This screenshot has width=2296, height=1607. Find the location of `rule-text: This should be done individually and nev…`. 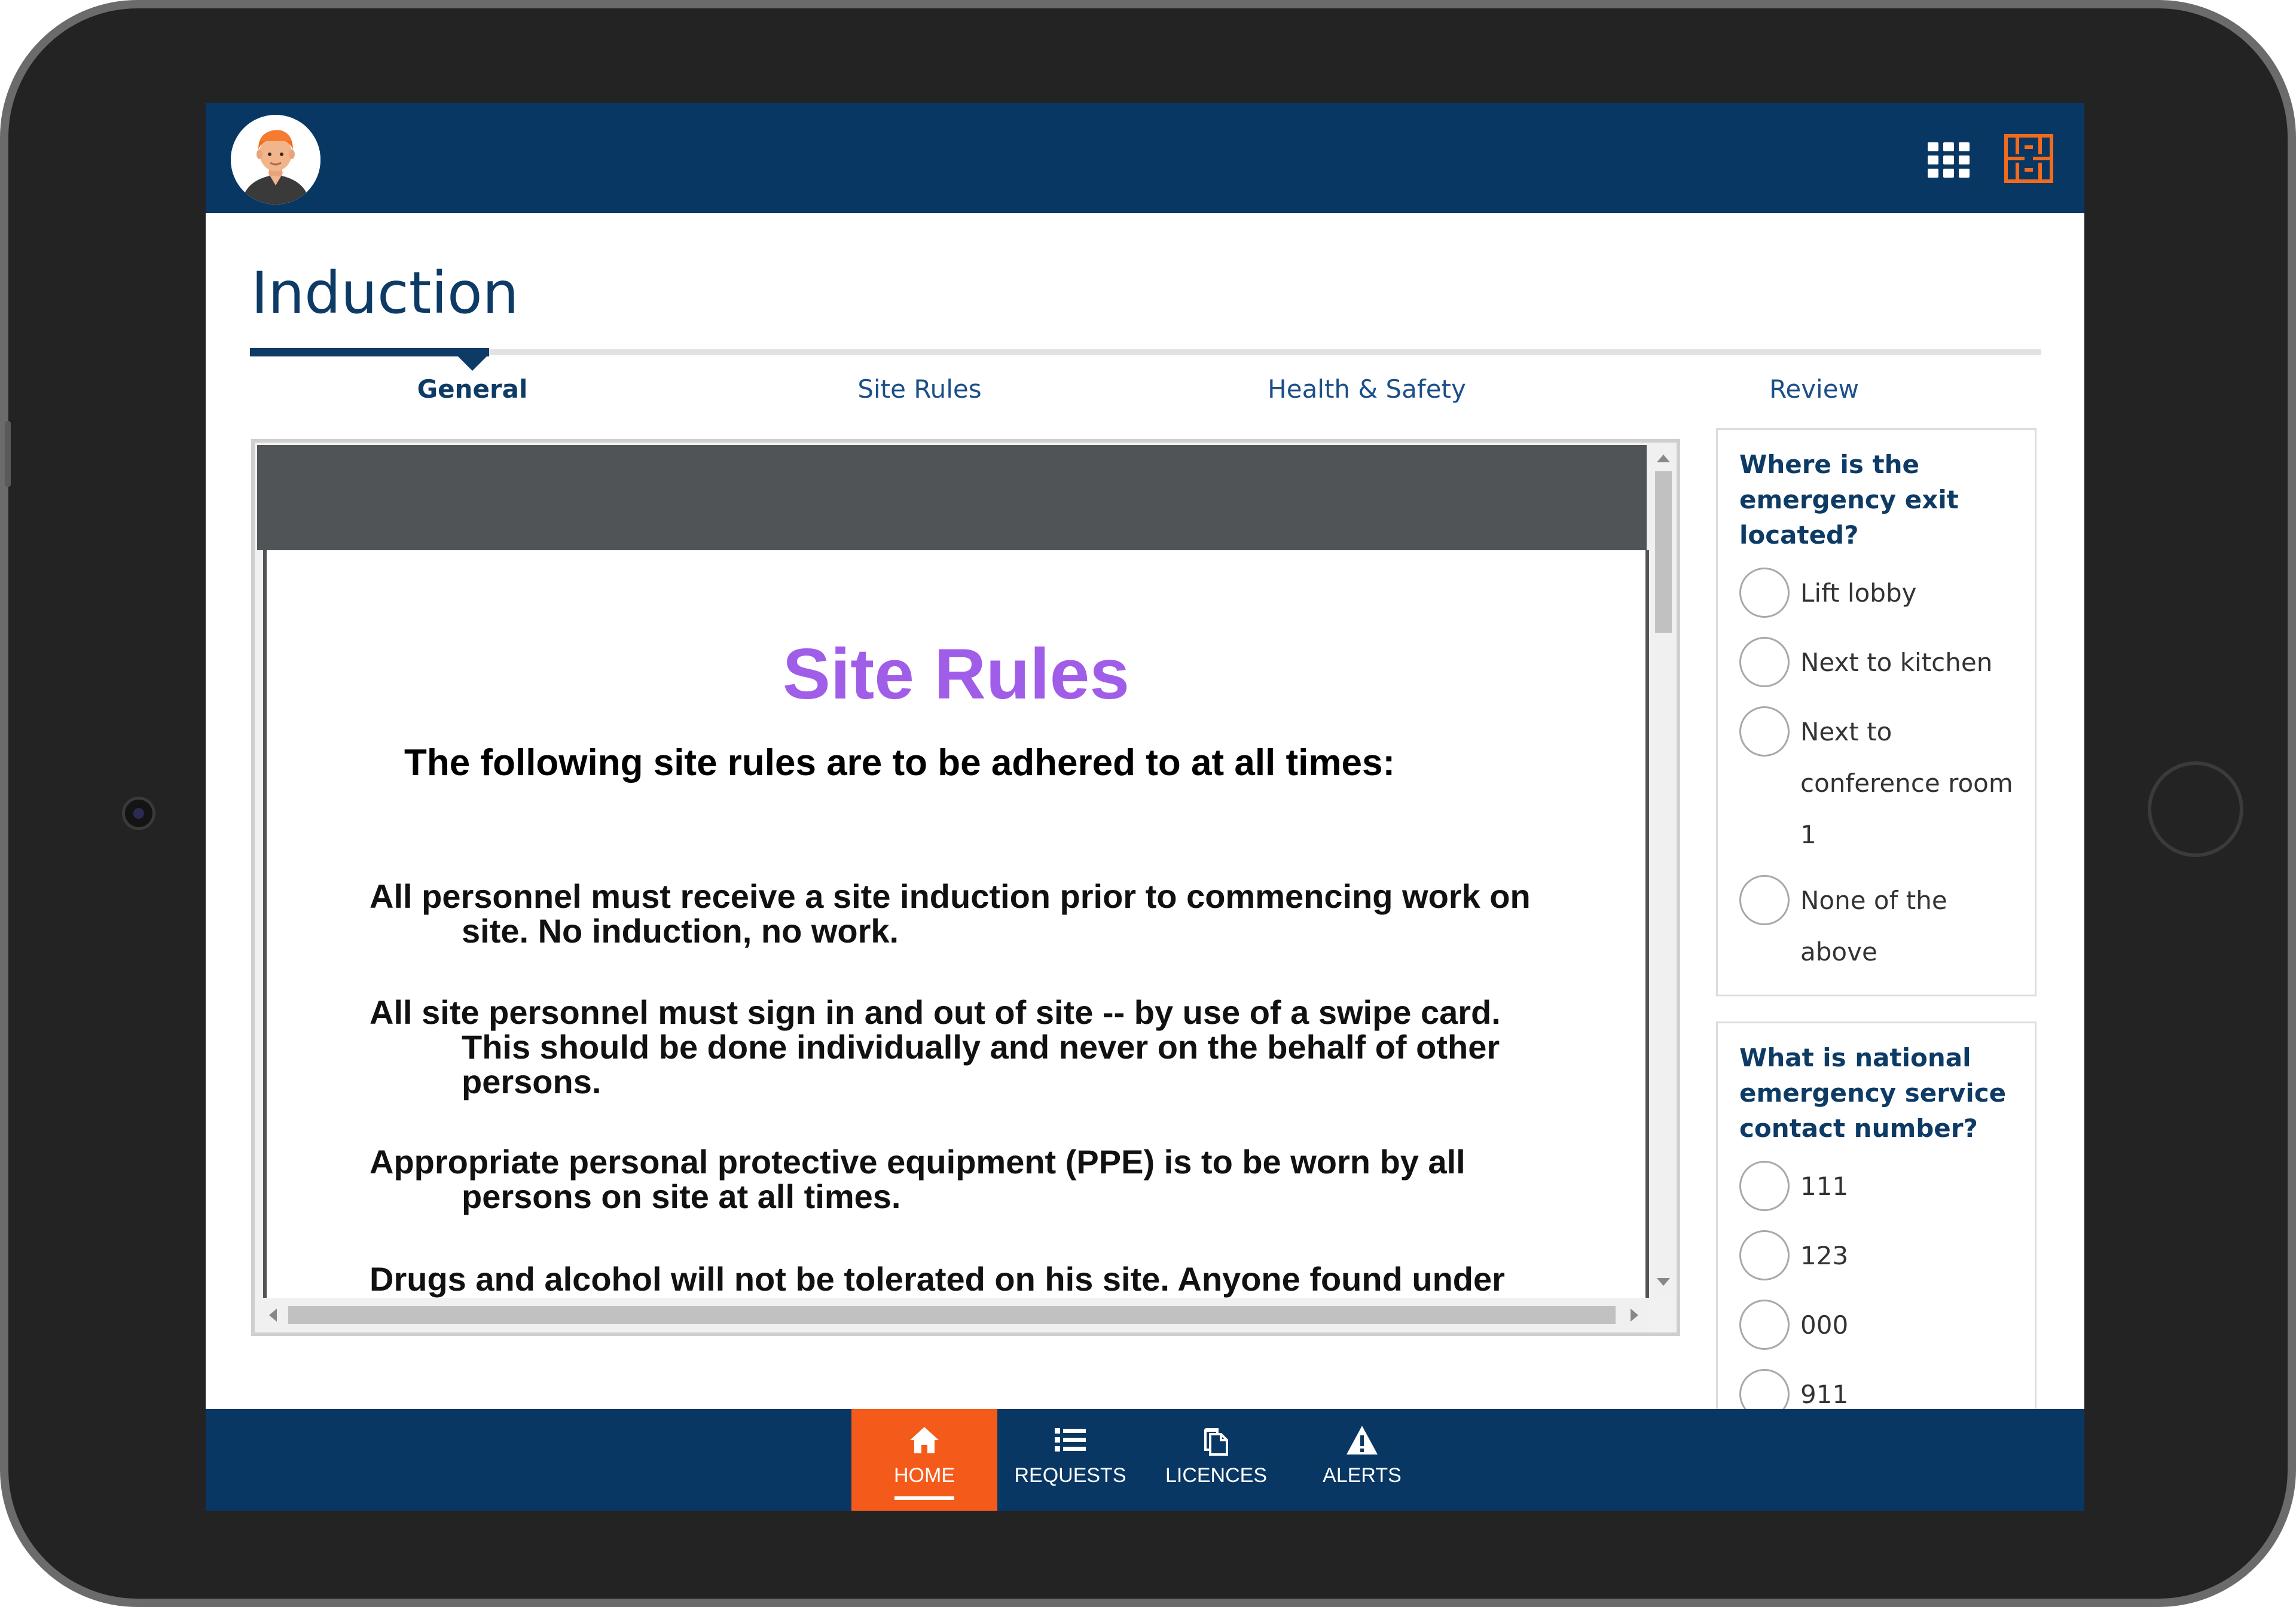

rule-text: This should be done individually and nev… is located at coordinates (981, 1047).